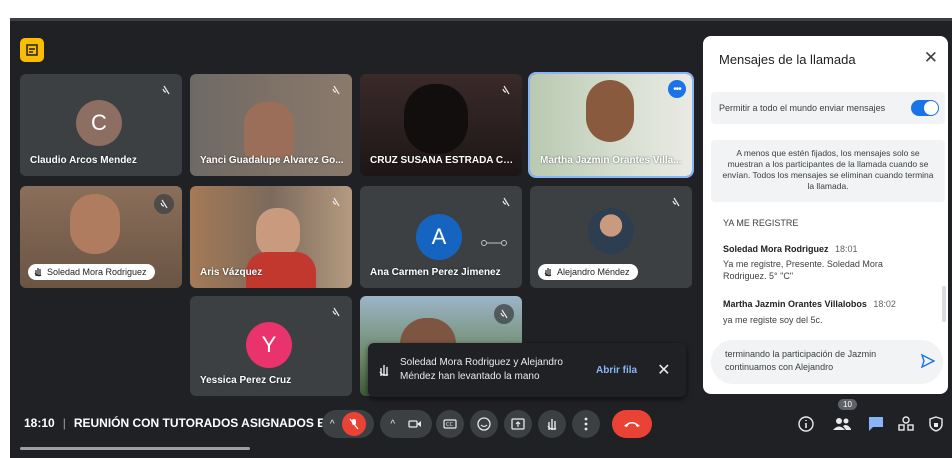 The height and width of the screenshot is (458, 952). I want to click on participant-tile: A Ana Carmen Perez Jimenez, so click(441, 237).